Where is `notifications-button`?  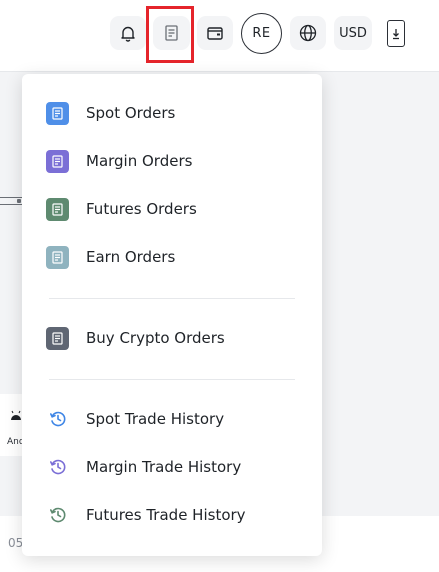 notifications-button is located at coordinates (128, 33).